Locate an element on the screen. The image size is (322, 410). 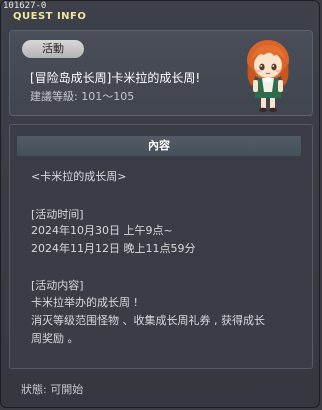
npc-portrait-icon is located at coordinates (268, 76).